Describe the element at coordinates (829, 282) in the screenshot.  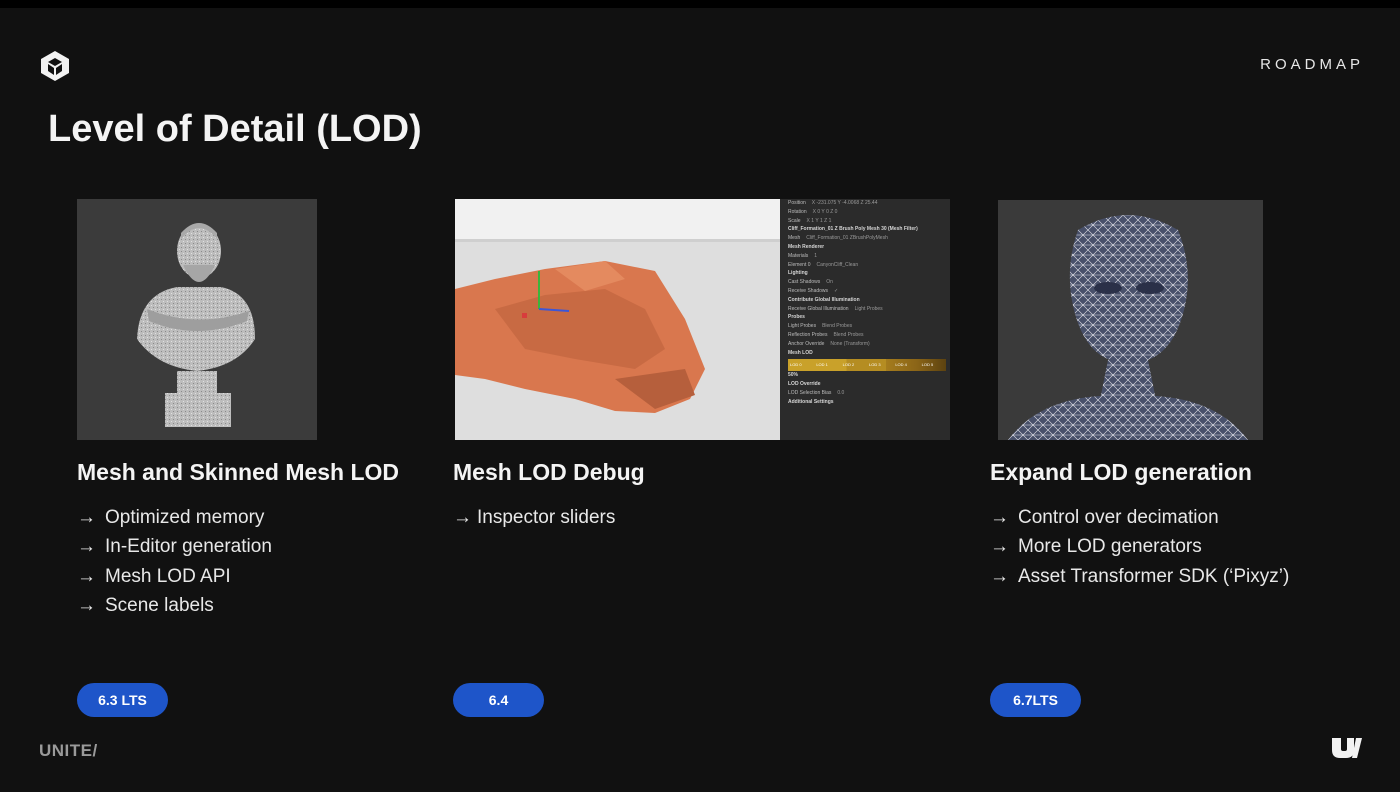
I see `inspector-row-value: On` at that location.